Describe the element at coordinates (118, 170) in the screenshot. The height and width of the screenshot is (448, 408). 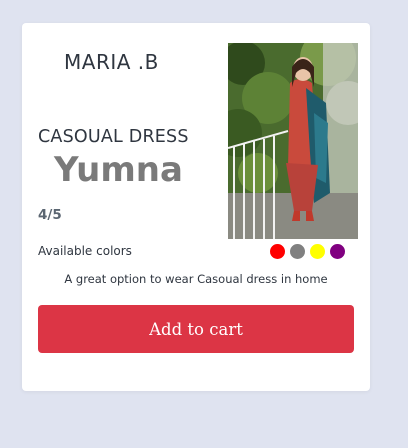
I see `product-name: Yumna` at that location.